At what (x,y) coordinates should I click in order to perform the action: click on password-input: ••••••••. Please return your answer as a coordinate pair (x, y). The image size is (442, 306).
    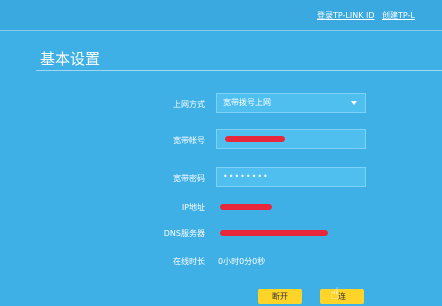
    Looking at the image, I should click on (291, 177).